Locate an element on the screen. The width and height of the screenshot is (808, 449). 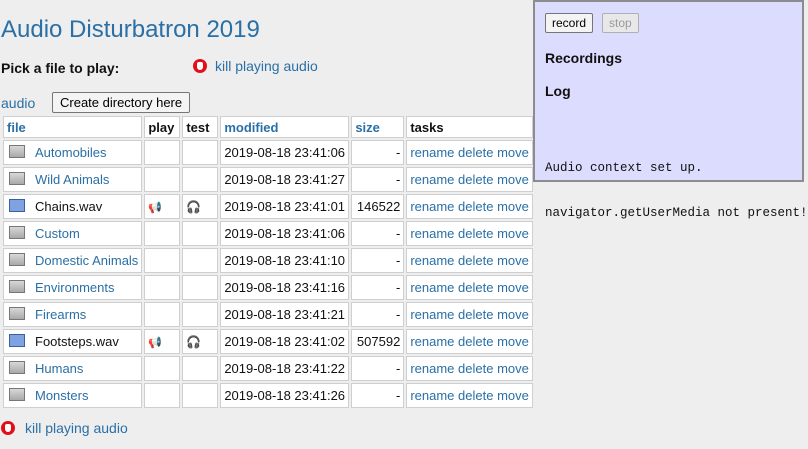
folder-link: Domestic Animals is located at coordinates (86, 260).